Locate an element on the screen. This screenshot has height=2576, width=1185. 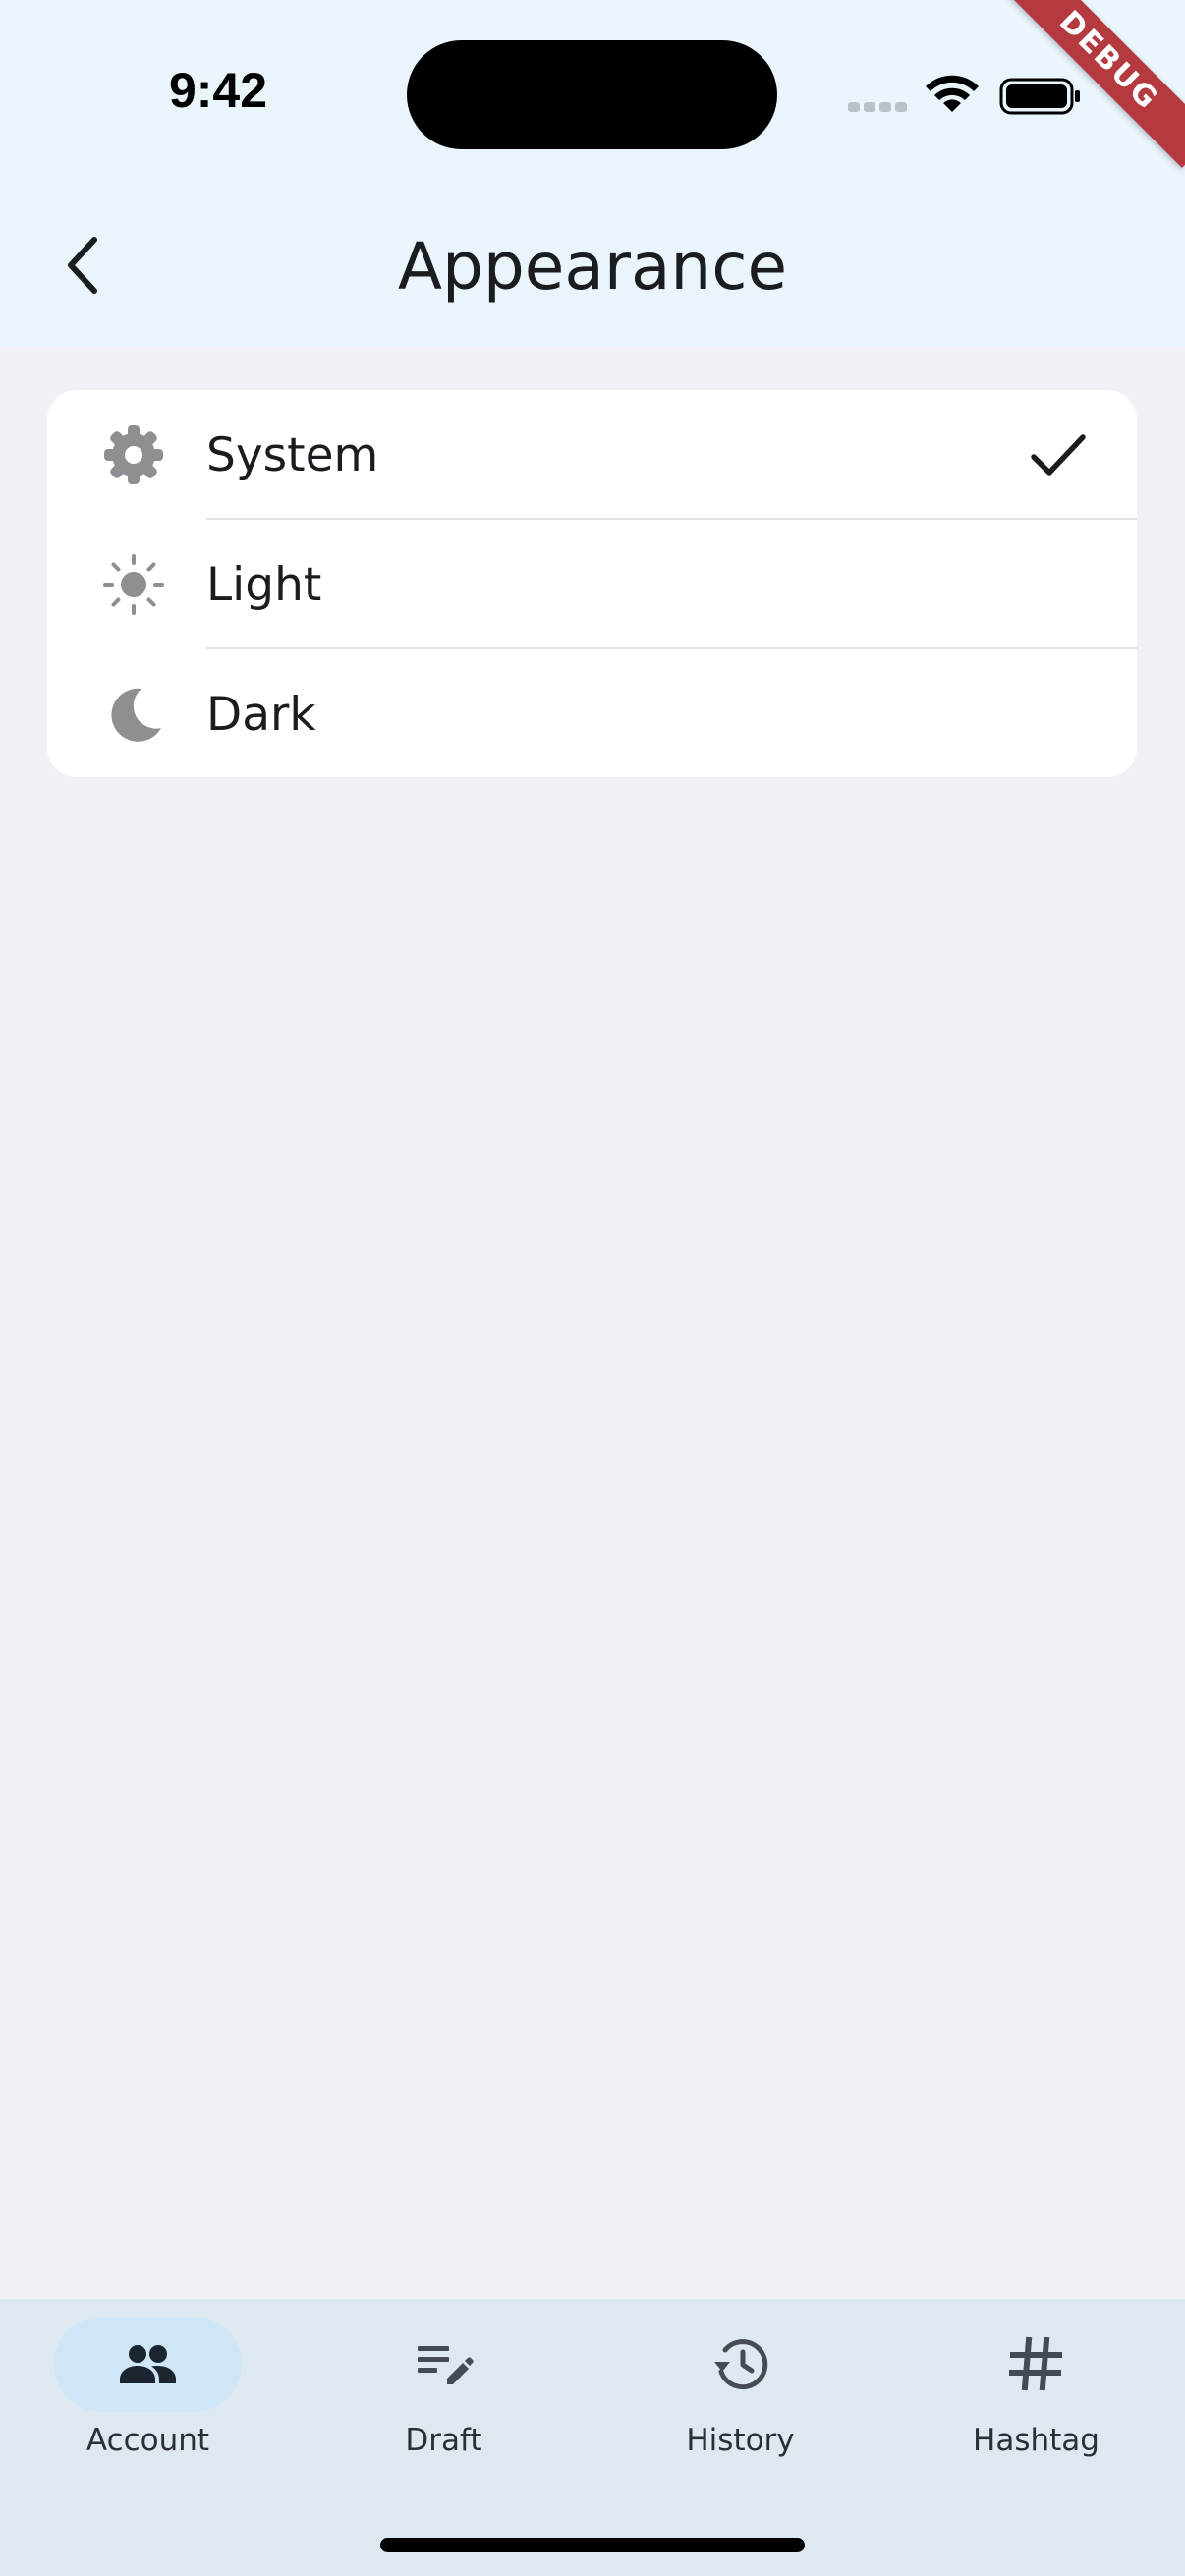
status-time: 9:42 is located at coordinates (218, 90).